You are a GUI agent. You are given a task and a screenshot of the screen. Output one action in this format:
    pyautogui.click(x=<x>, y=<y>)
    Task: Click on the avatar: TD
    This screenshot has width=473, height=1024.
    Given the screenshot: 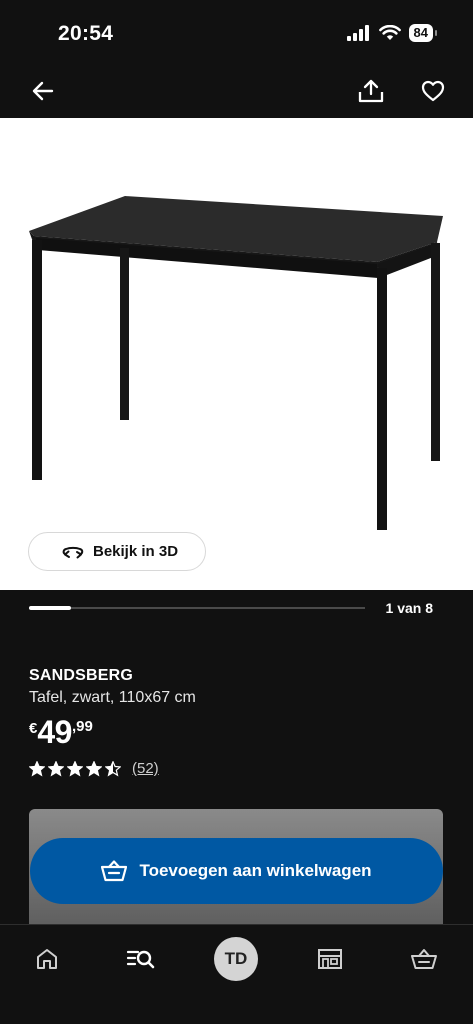 What is the action you would take?
    pyautogui.click(x=236, y=959)
    